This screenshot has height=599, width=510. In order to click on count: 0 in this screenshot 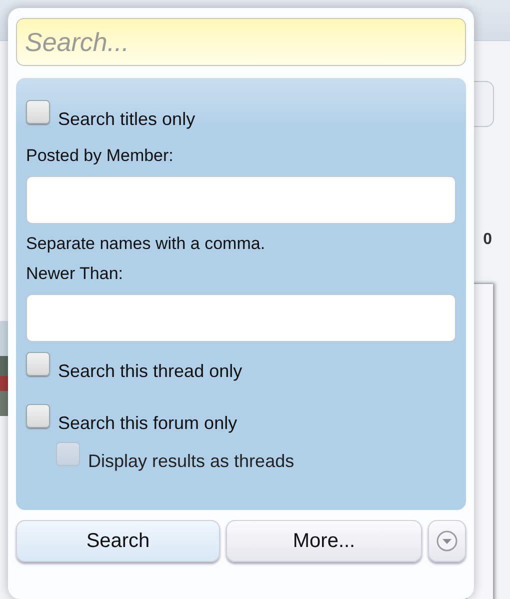, I will do `click(487, 240)`.